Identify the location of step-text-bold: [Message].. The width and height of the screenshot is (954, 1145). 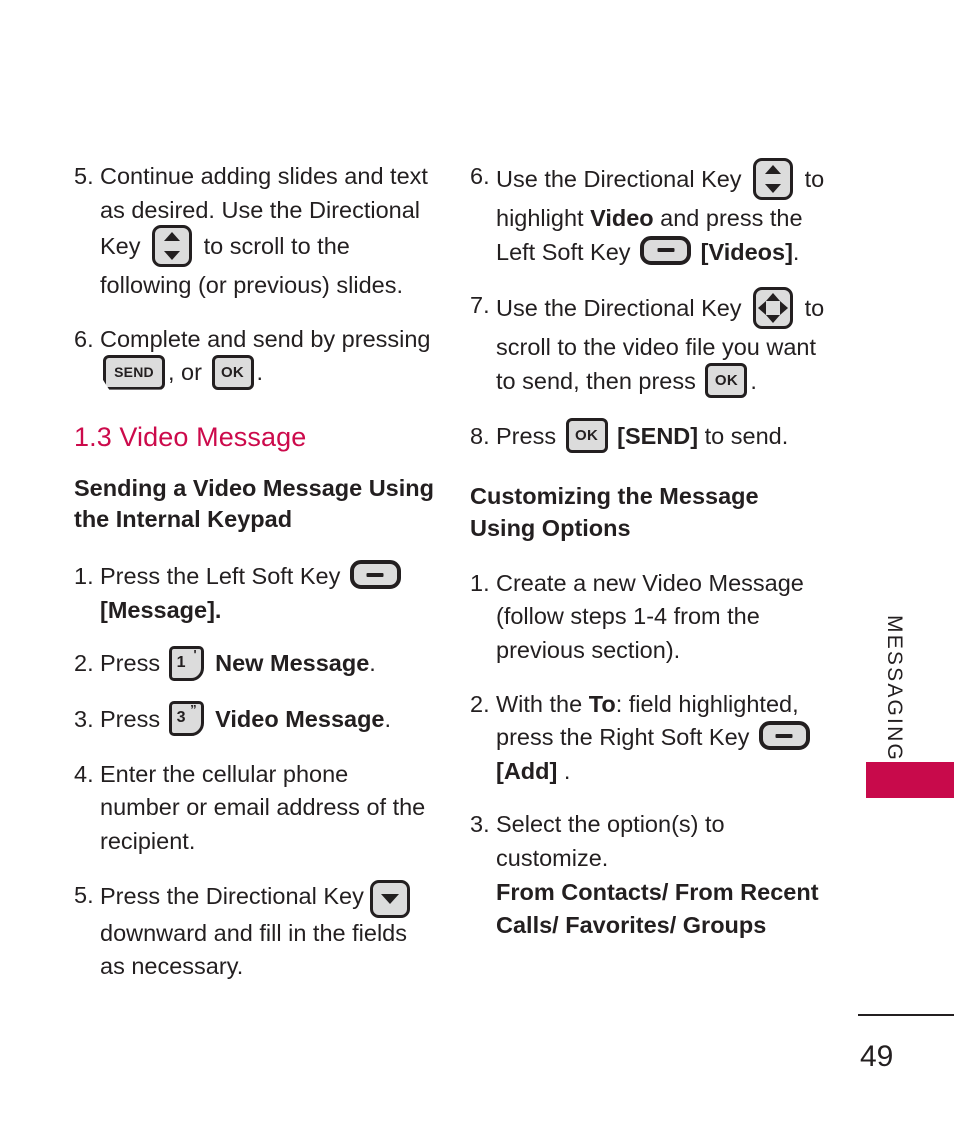
(161, 609).